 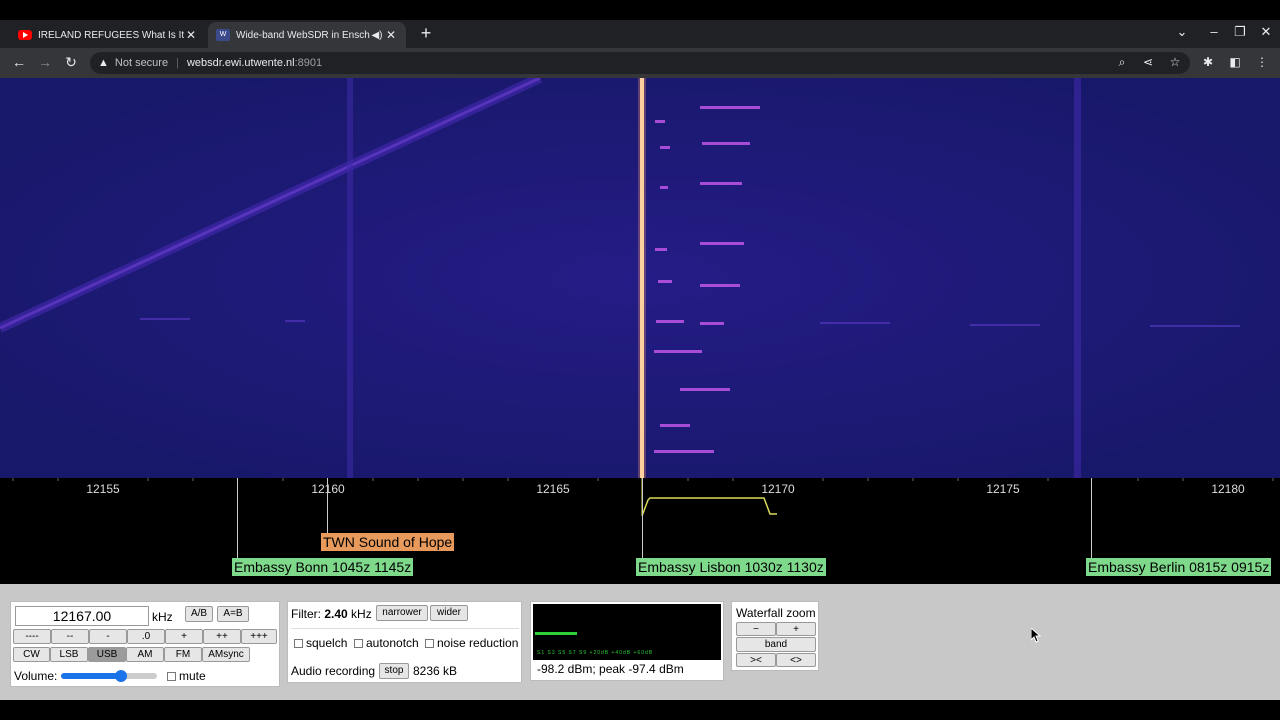 I want to click on step-up-large-button: +++, so click(x=259, y=636).